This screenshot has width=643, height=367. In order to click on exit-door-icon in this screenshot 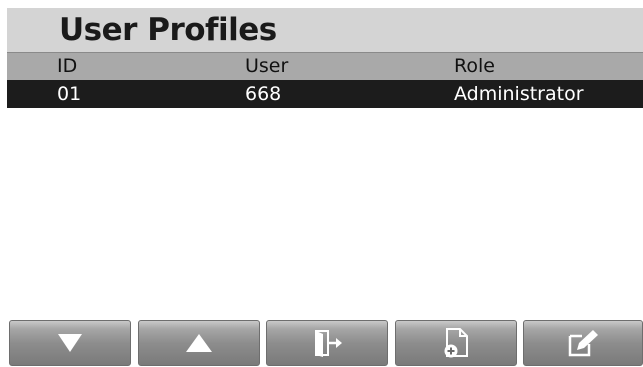, I will do `click(328, 343)`.